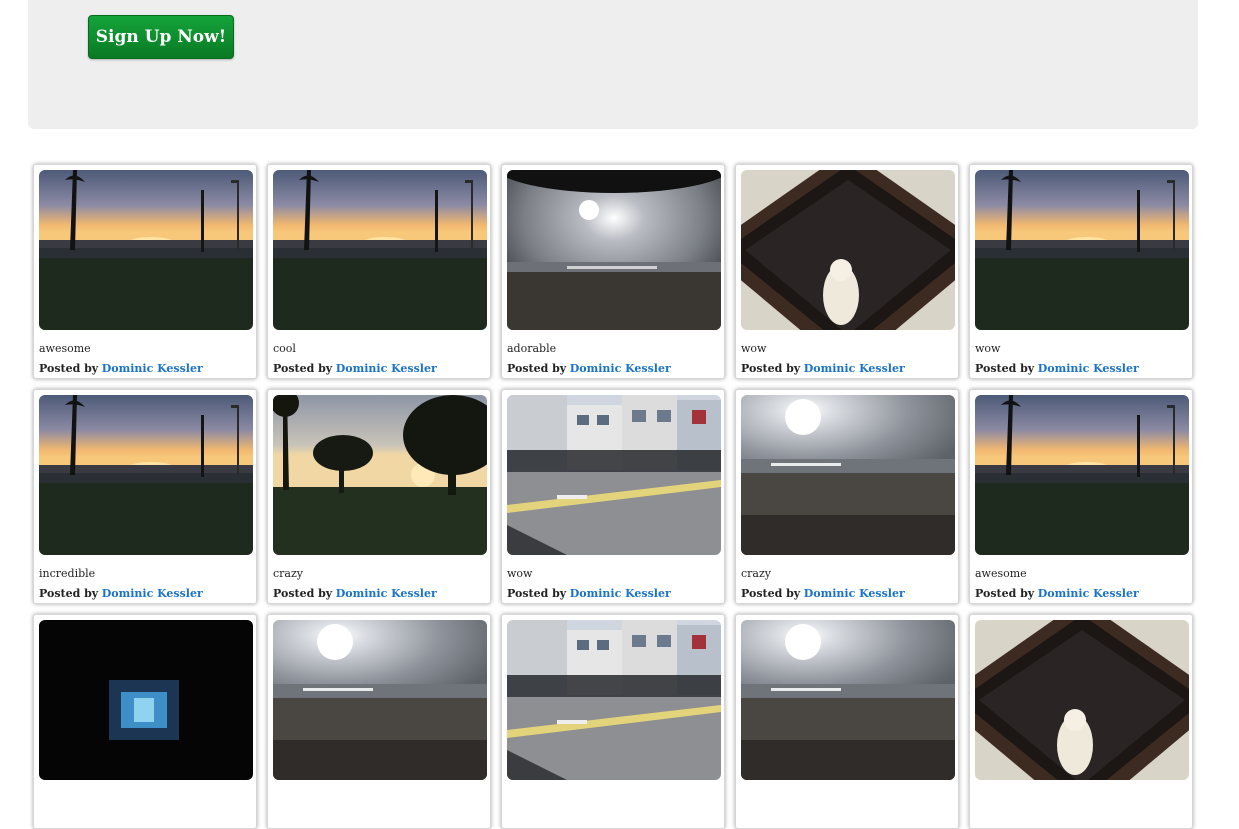  What do you see at coordinates (67, 573) in the screenshot?
I see `photo-caption: incredible` at bounding box center [67, 573].